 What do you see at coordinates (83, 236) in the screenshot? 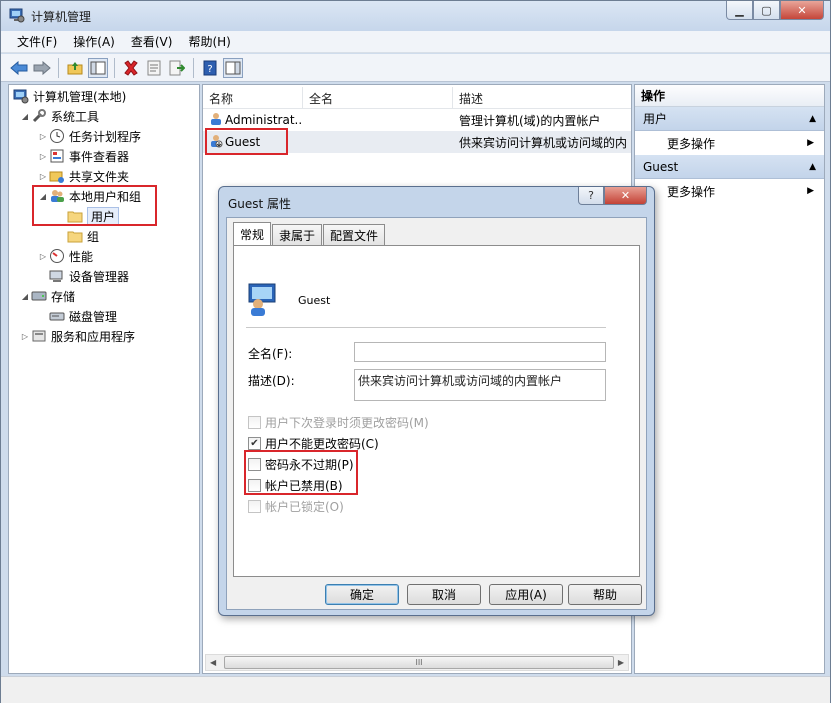
I see `tree-item-groups: 组` at bounding box center [83, 236].